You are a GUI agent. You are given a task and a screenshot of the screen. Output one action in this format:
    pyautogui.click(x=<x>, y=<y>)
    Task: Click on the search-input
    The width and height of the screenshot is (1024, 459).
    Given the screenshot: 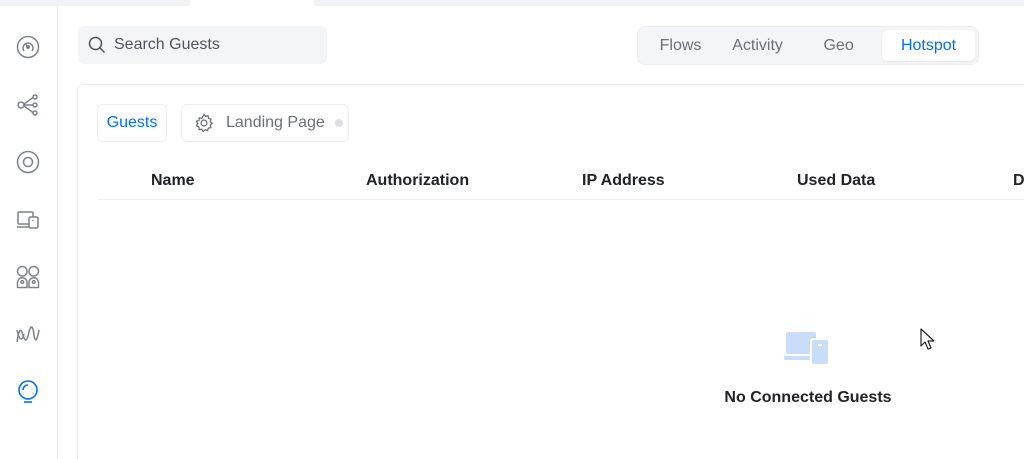 What is the action you would take?
    pyautogui.click(x=214, y=45)
    